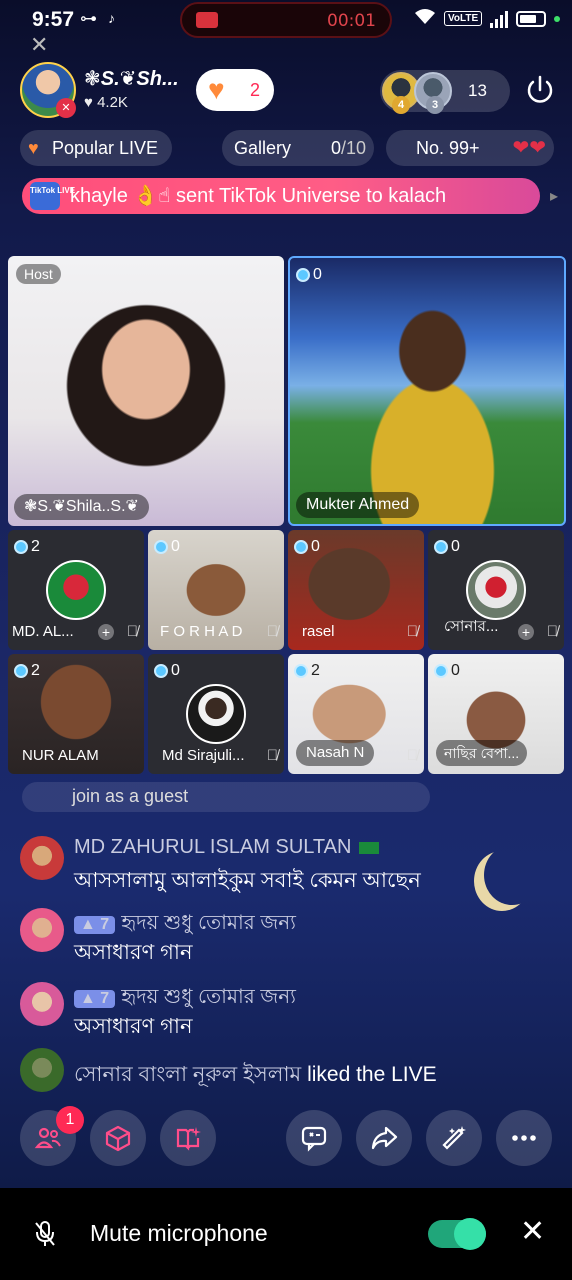 The height and width of the screenshot is (1280, 572). I want to click on host-video-tile: Host ❃S.❦Shila..S.❦, so click(146, 391).